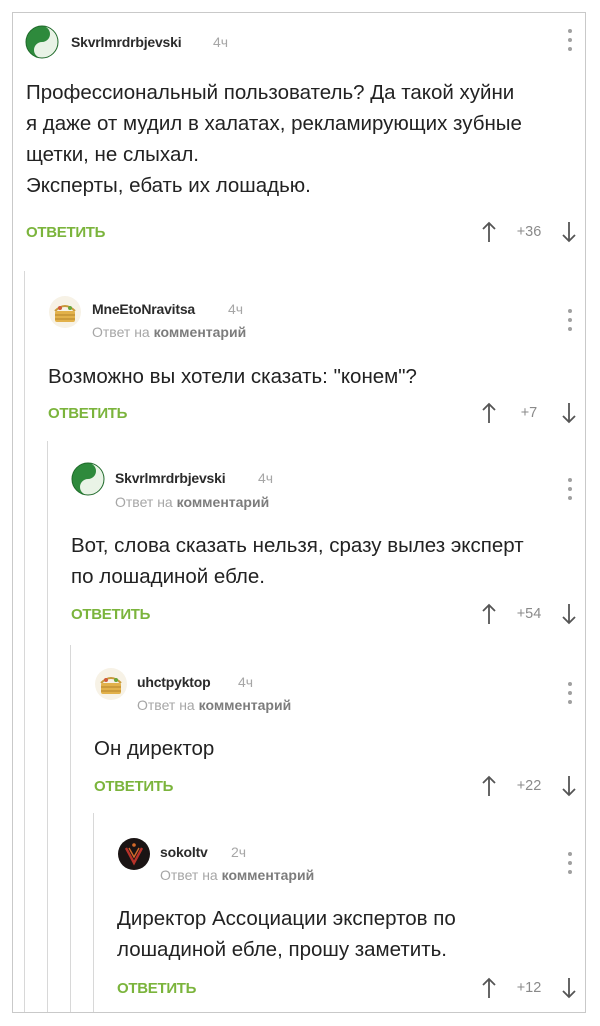  I want to click on rating-count: +12, so click(529, 988).